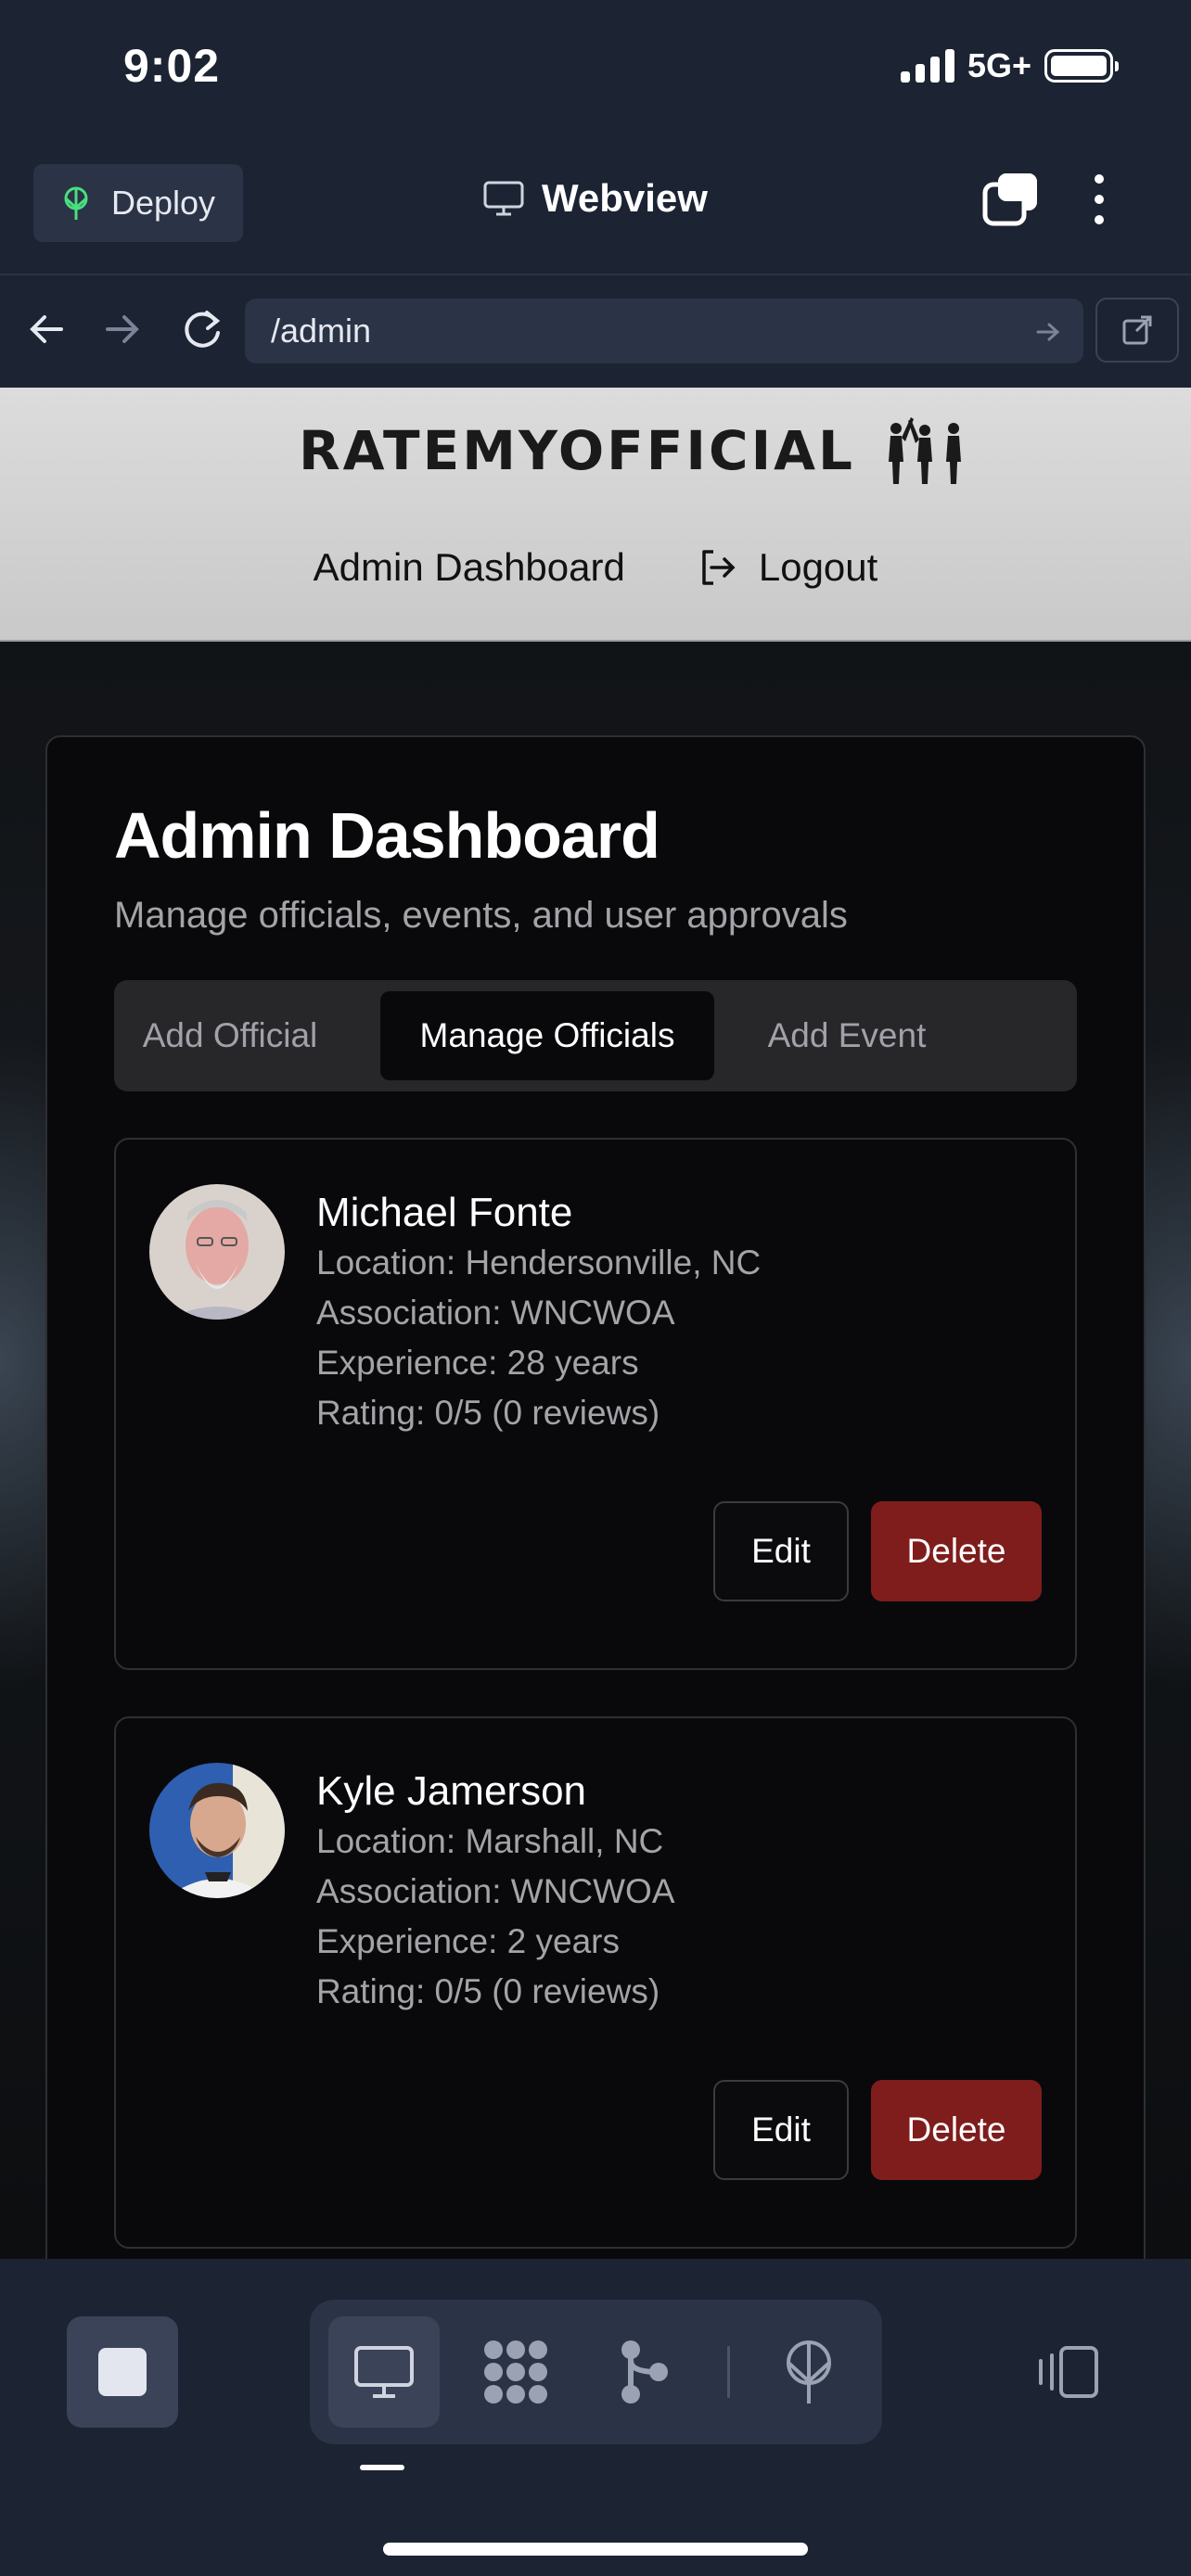  I want to click on bottom-toolbar, so click(595, 2418).